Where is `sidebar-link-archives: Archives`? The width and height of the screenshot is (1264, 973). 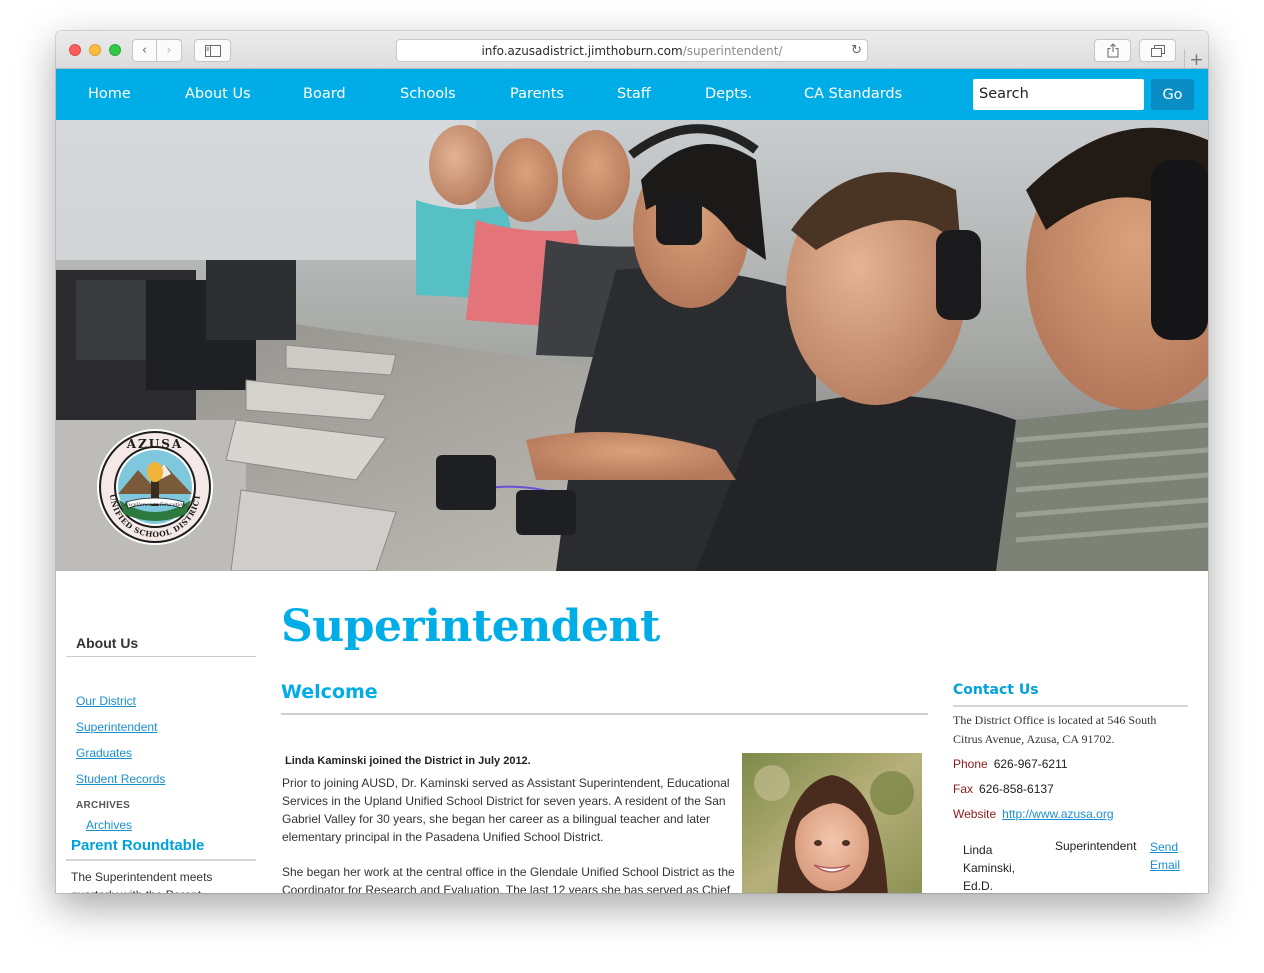
sidebar-link-archives: Archives is located at coordinates (109, 825).